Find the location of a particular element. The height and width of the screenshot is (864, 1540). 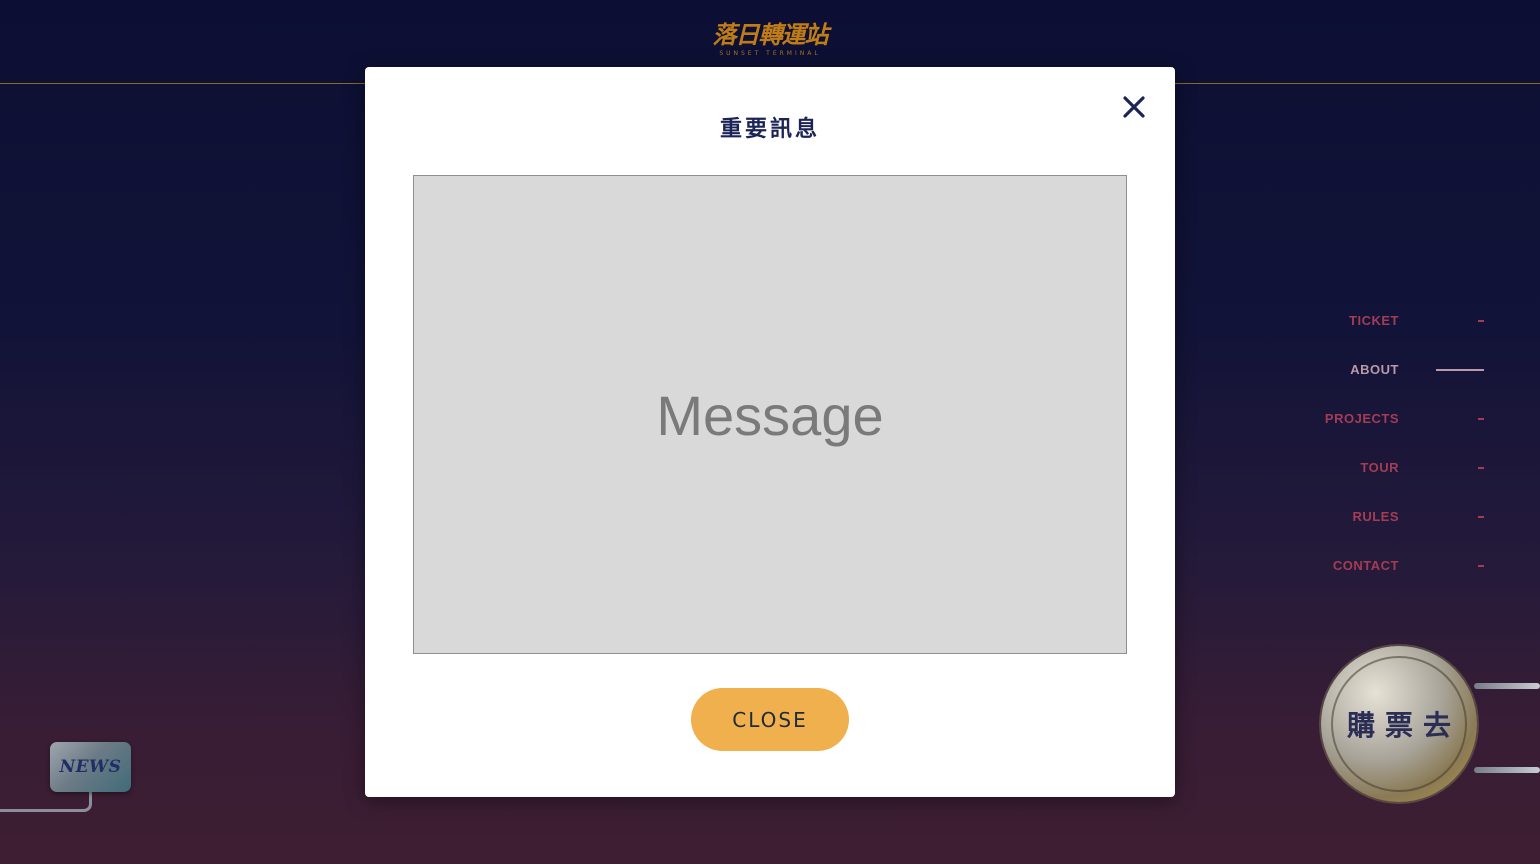

close-icon is located at coordinates (1134, 107).